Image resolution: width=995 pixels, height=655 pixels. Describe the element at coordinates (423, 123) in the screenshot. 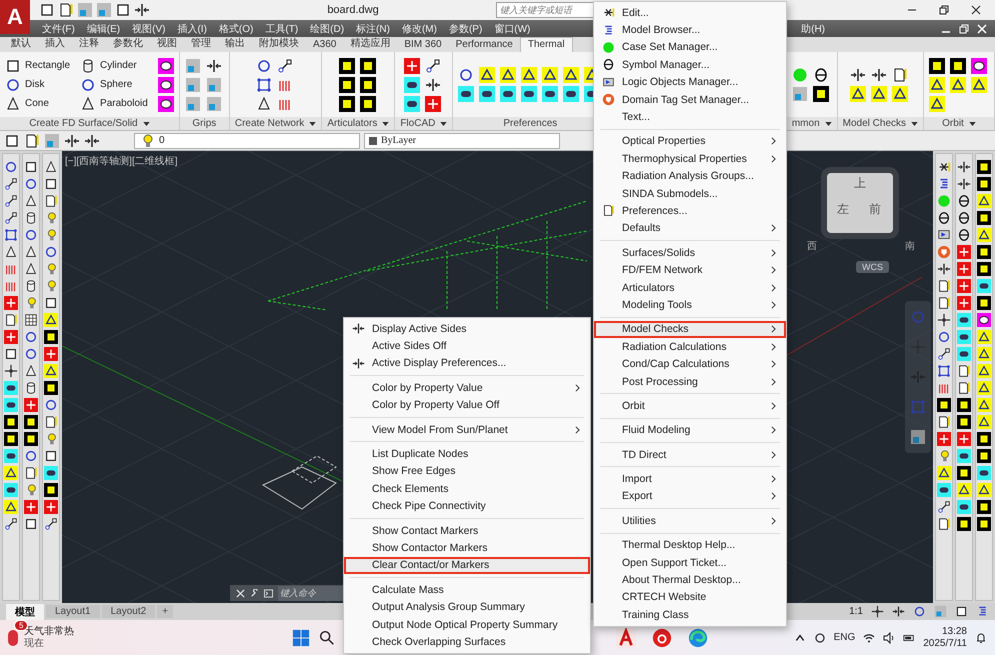

I see `panel-title: FloCAD` at that location.